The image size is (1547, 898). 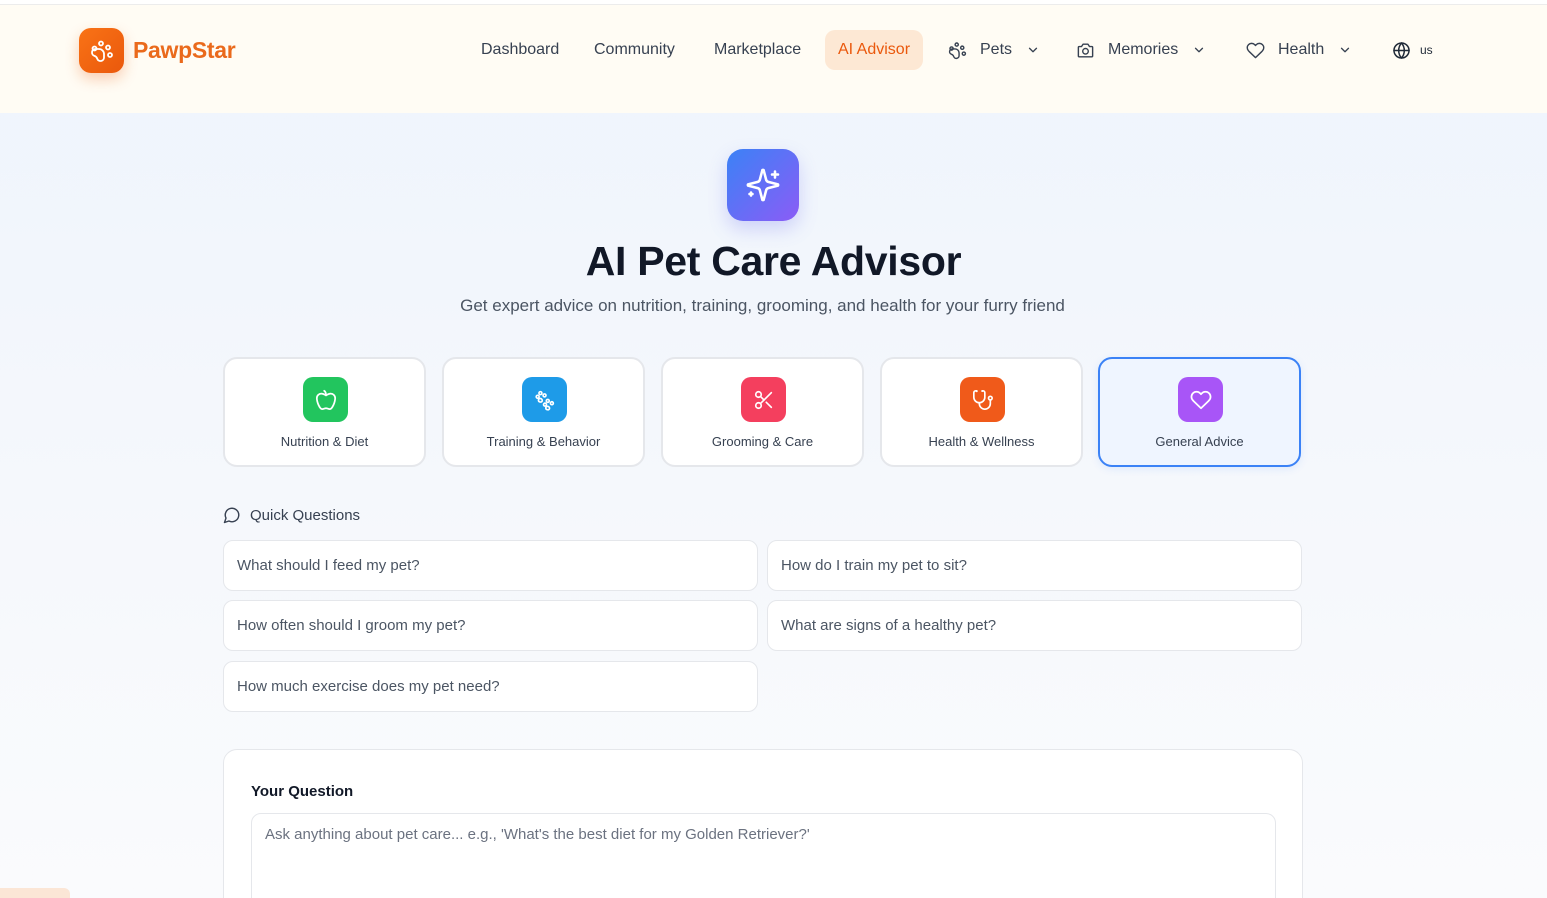 I want to click on question-input, so click(x=763, y=855).